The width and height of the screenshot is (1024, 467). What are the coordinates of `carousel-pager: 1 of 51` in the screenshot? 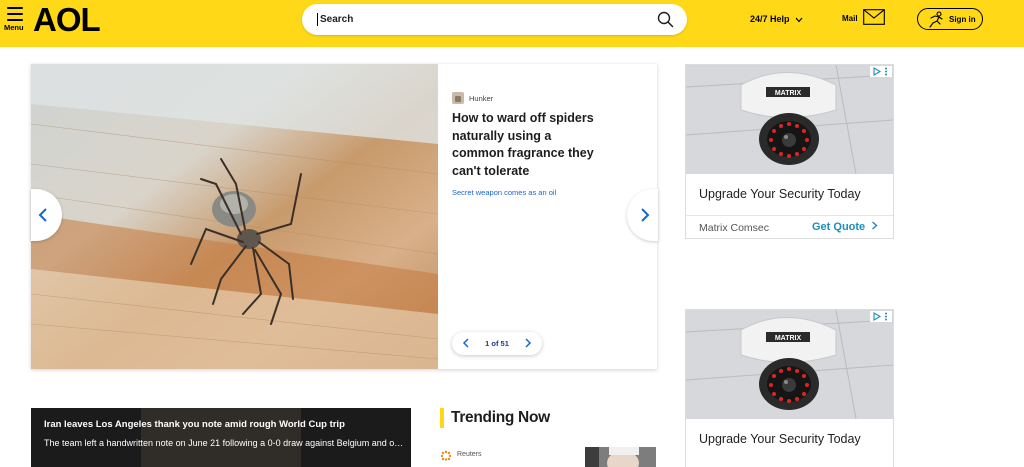 It's located at (497, 343).